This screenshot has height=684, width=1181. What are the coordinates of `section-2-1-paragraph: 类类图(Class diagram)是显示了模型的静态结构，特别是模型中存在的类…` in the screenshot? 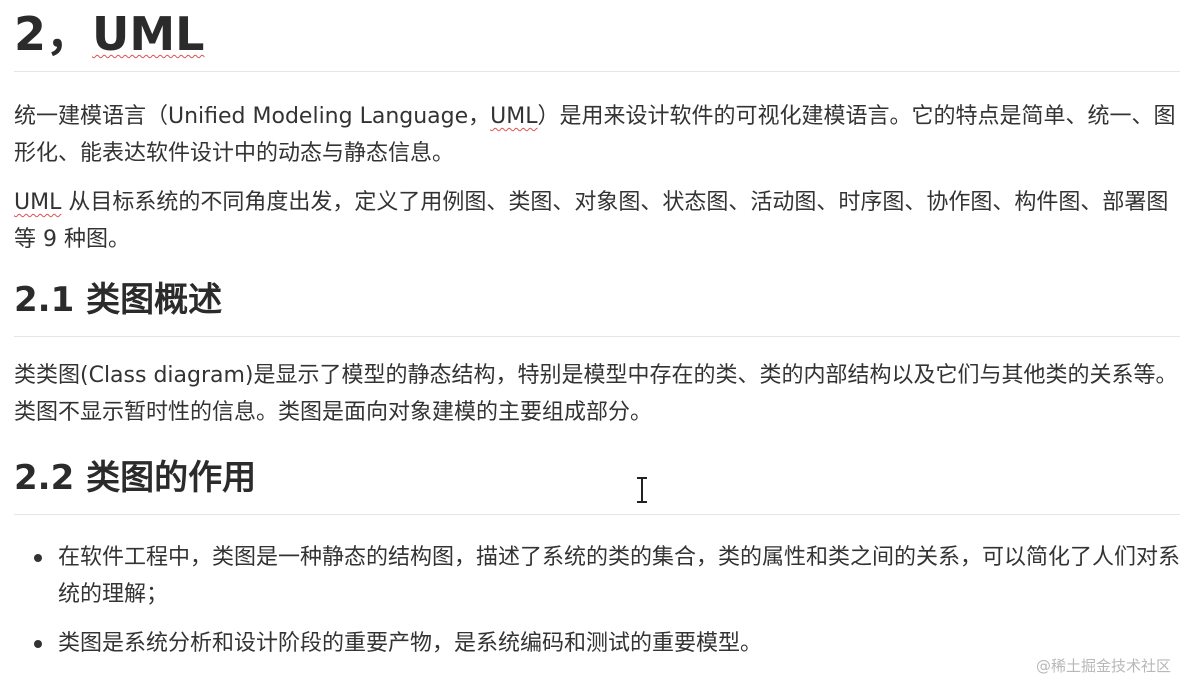 It's located at (596, 394).